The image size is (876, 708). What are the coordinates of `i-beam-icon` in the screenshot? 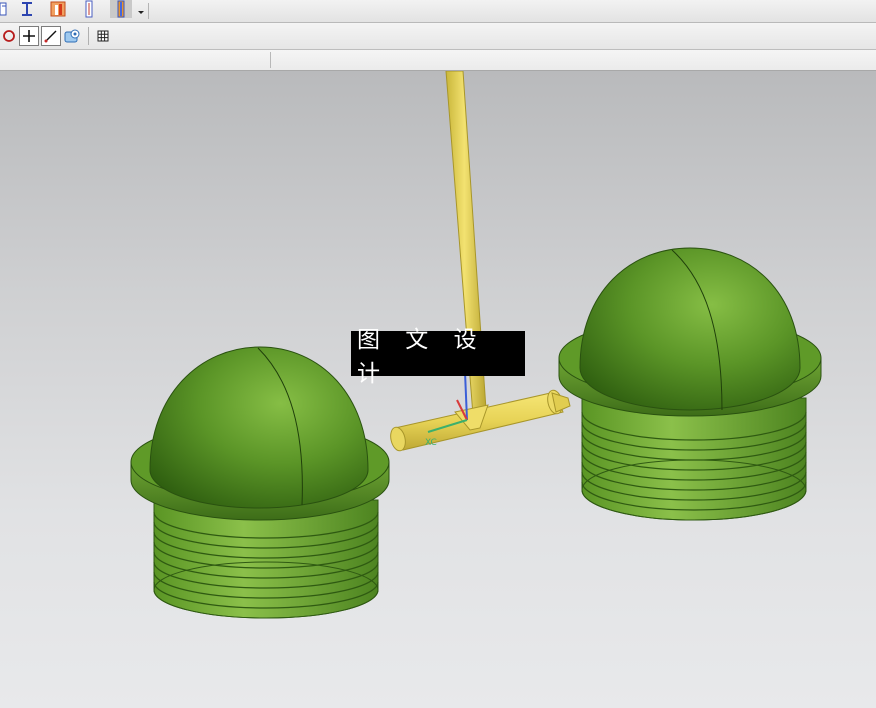 It's located at (27, 9).